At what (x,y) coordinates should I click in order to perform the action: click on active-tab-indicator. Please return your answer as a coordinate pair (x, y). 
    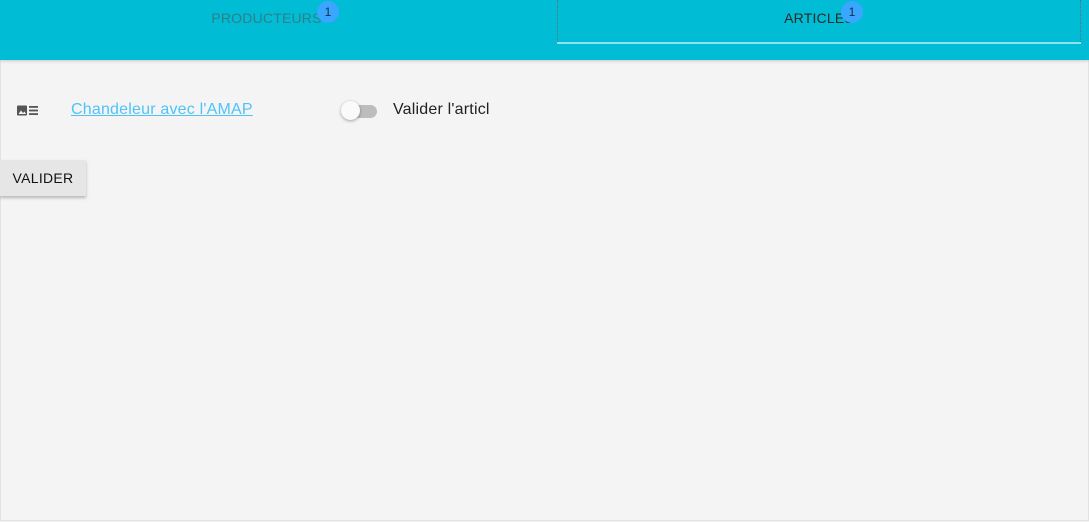
    Looking at the image, I should click on (819, 43).